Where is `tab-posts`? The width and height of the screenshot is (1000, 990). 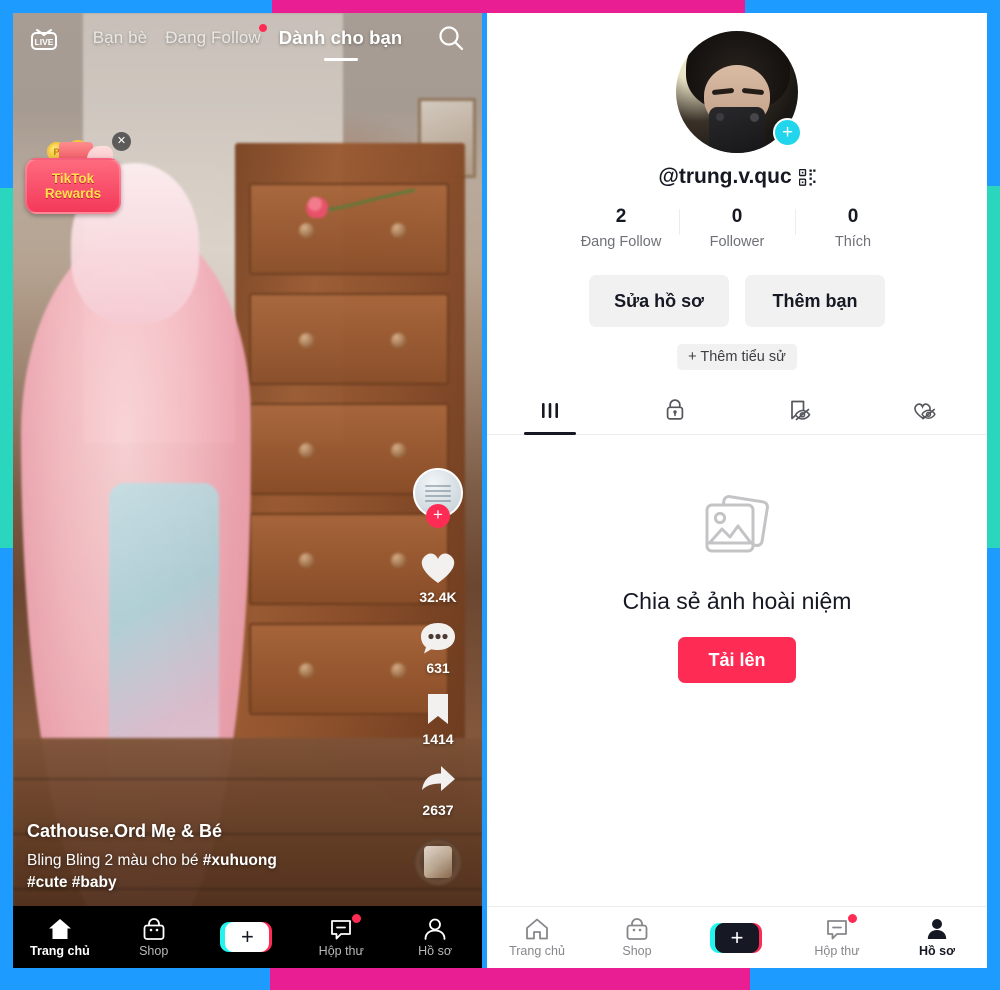
tab-posts is located at coordinates (549, 409).